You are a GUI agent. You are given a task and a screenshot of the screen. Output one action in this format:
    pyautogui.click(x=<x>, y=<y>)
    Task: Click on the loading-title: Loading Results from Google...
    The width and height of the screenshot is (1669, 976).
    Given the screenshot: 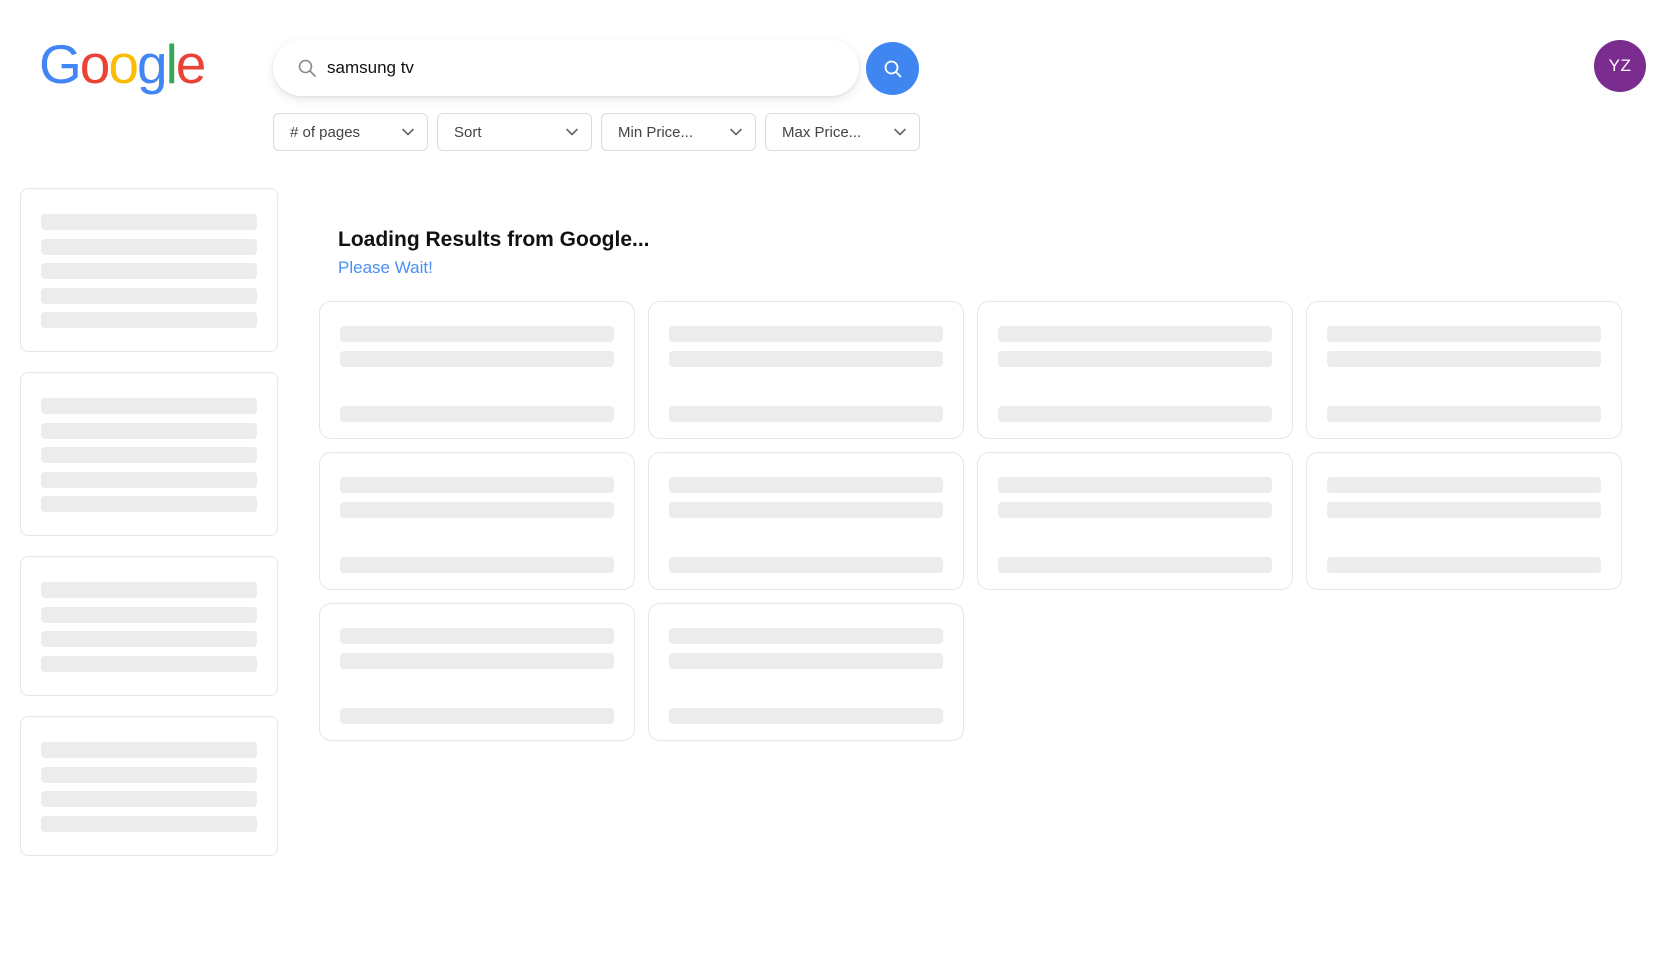 What is the action you would take?
    pyautogui.click(x=494, y=239)
    